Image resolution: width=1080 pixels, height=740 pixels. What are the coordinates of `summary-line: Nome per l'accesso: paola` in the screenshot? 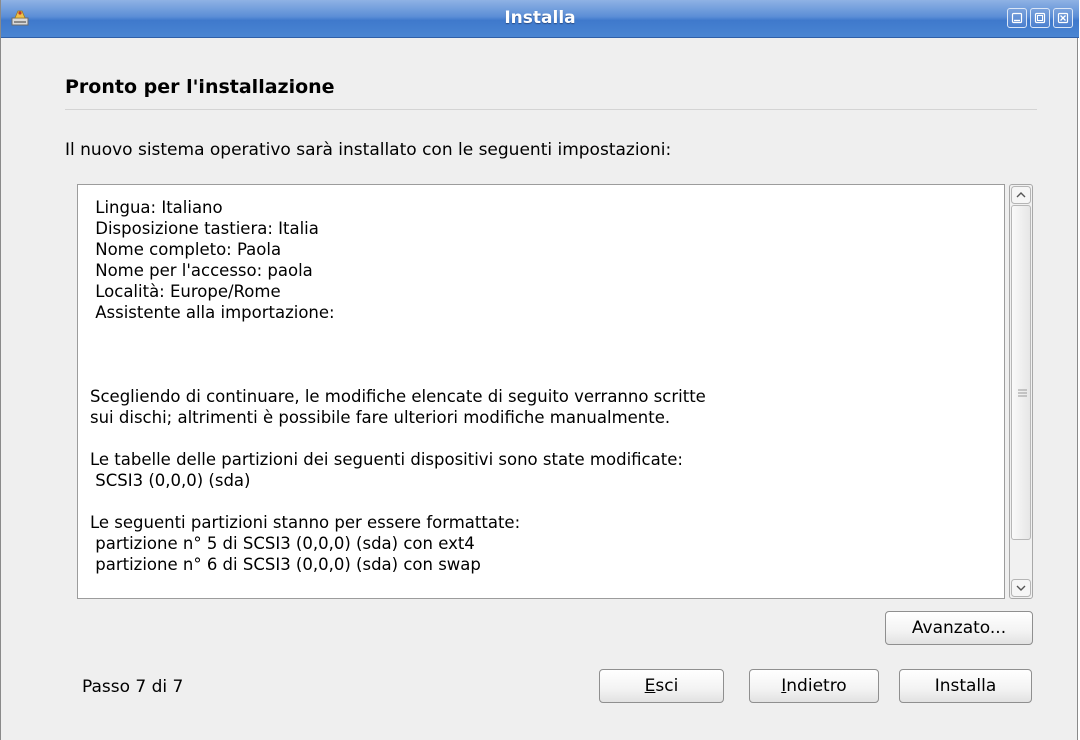 It's located at (201, 270).